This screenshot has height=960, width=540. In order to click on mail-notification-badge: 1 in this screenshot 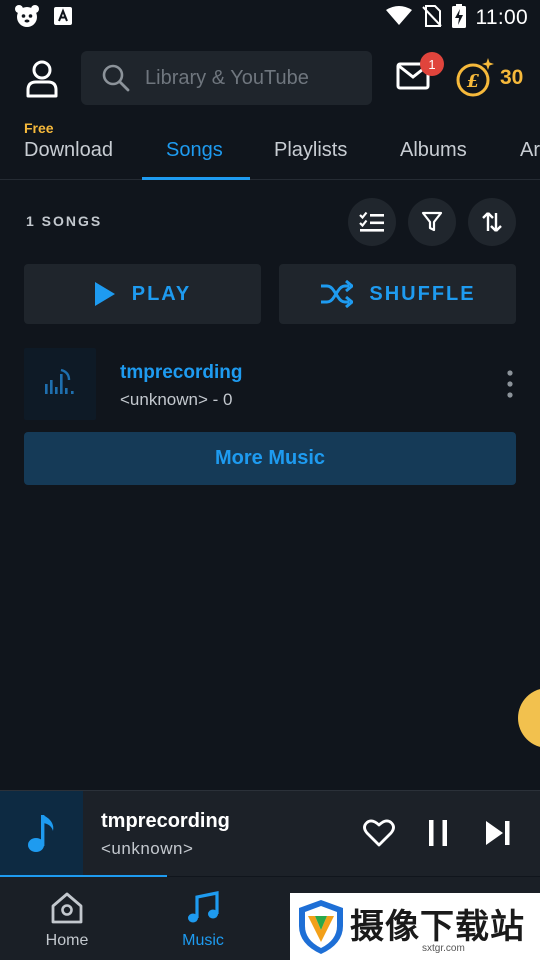, I will do `click(432, 64)`.